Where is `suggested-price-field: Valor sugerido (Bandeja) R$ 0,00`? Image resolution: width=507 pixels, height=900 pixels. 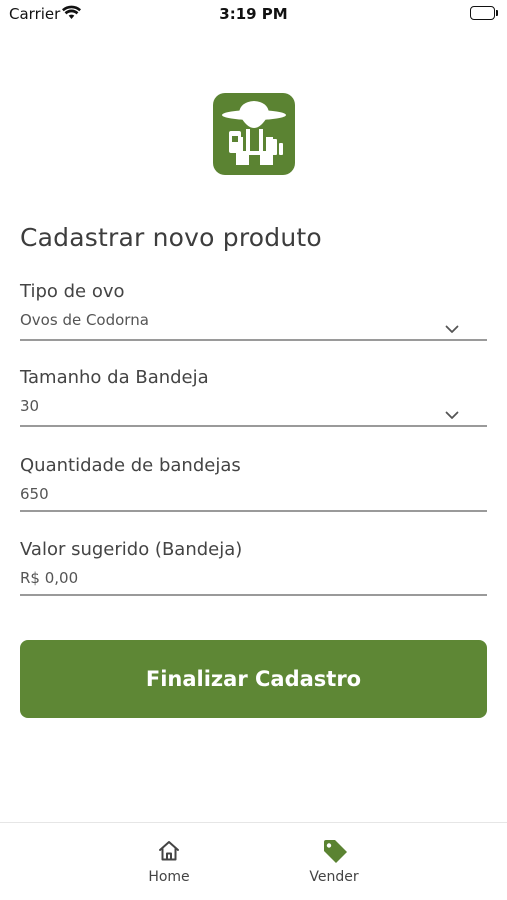 suggested-price-field: Valor sugerido (Bandeja) R$ 0,00 is located at coordinates (253, 570).